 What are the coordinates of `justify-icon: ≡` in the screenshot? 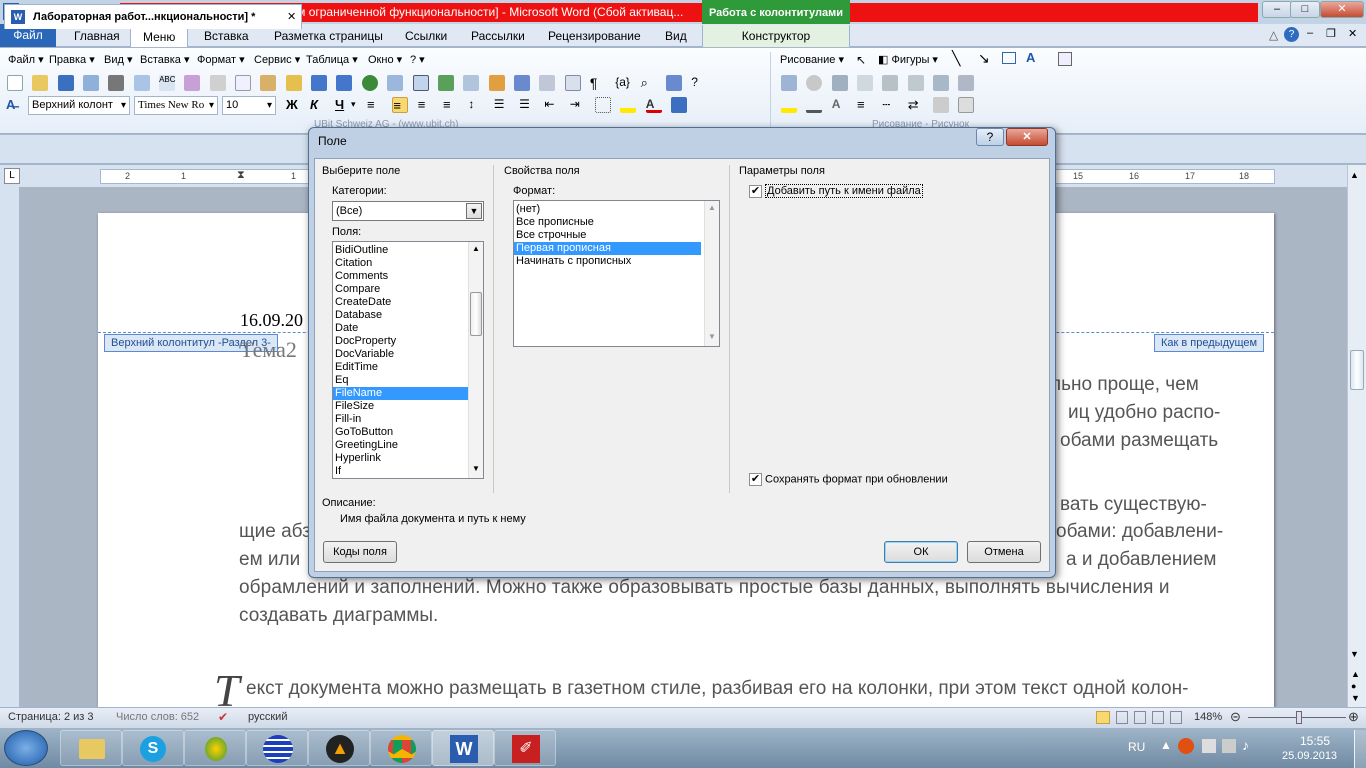 It's located at (451, 105).